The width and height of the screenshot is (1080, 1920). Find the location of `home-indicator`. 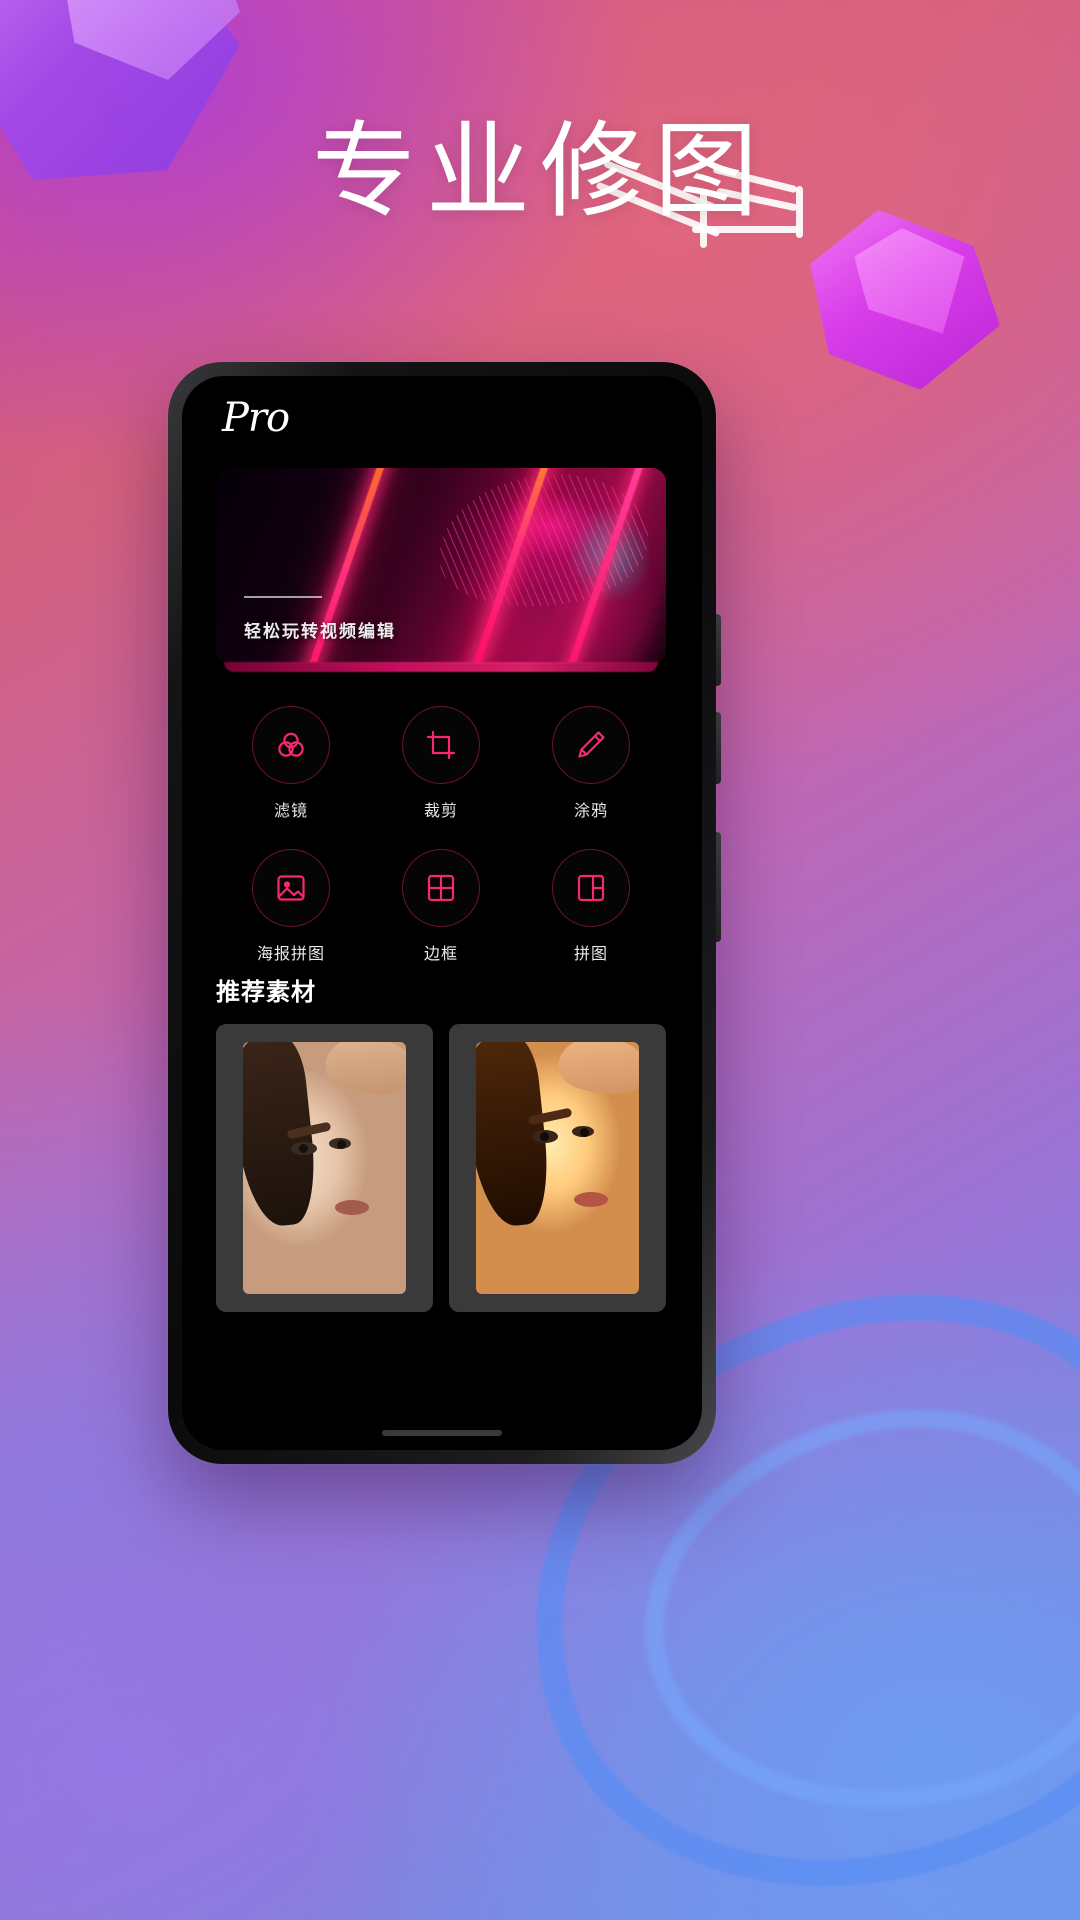

home-indicator is located at coordinates (442, 1433).